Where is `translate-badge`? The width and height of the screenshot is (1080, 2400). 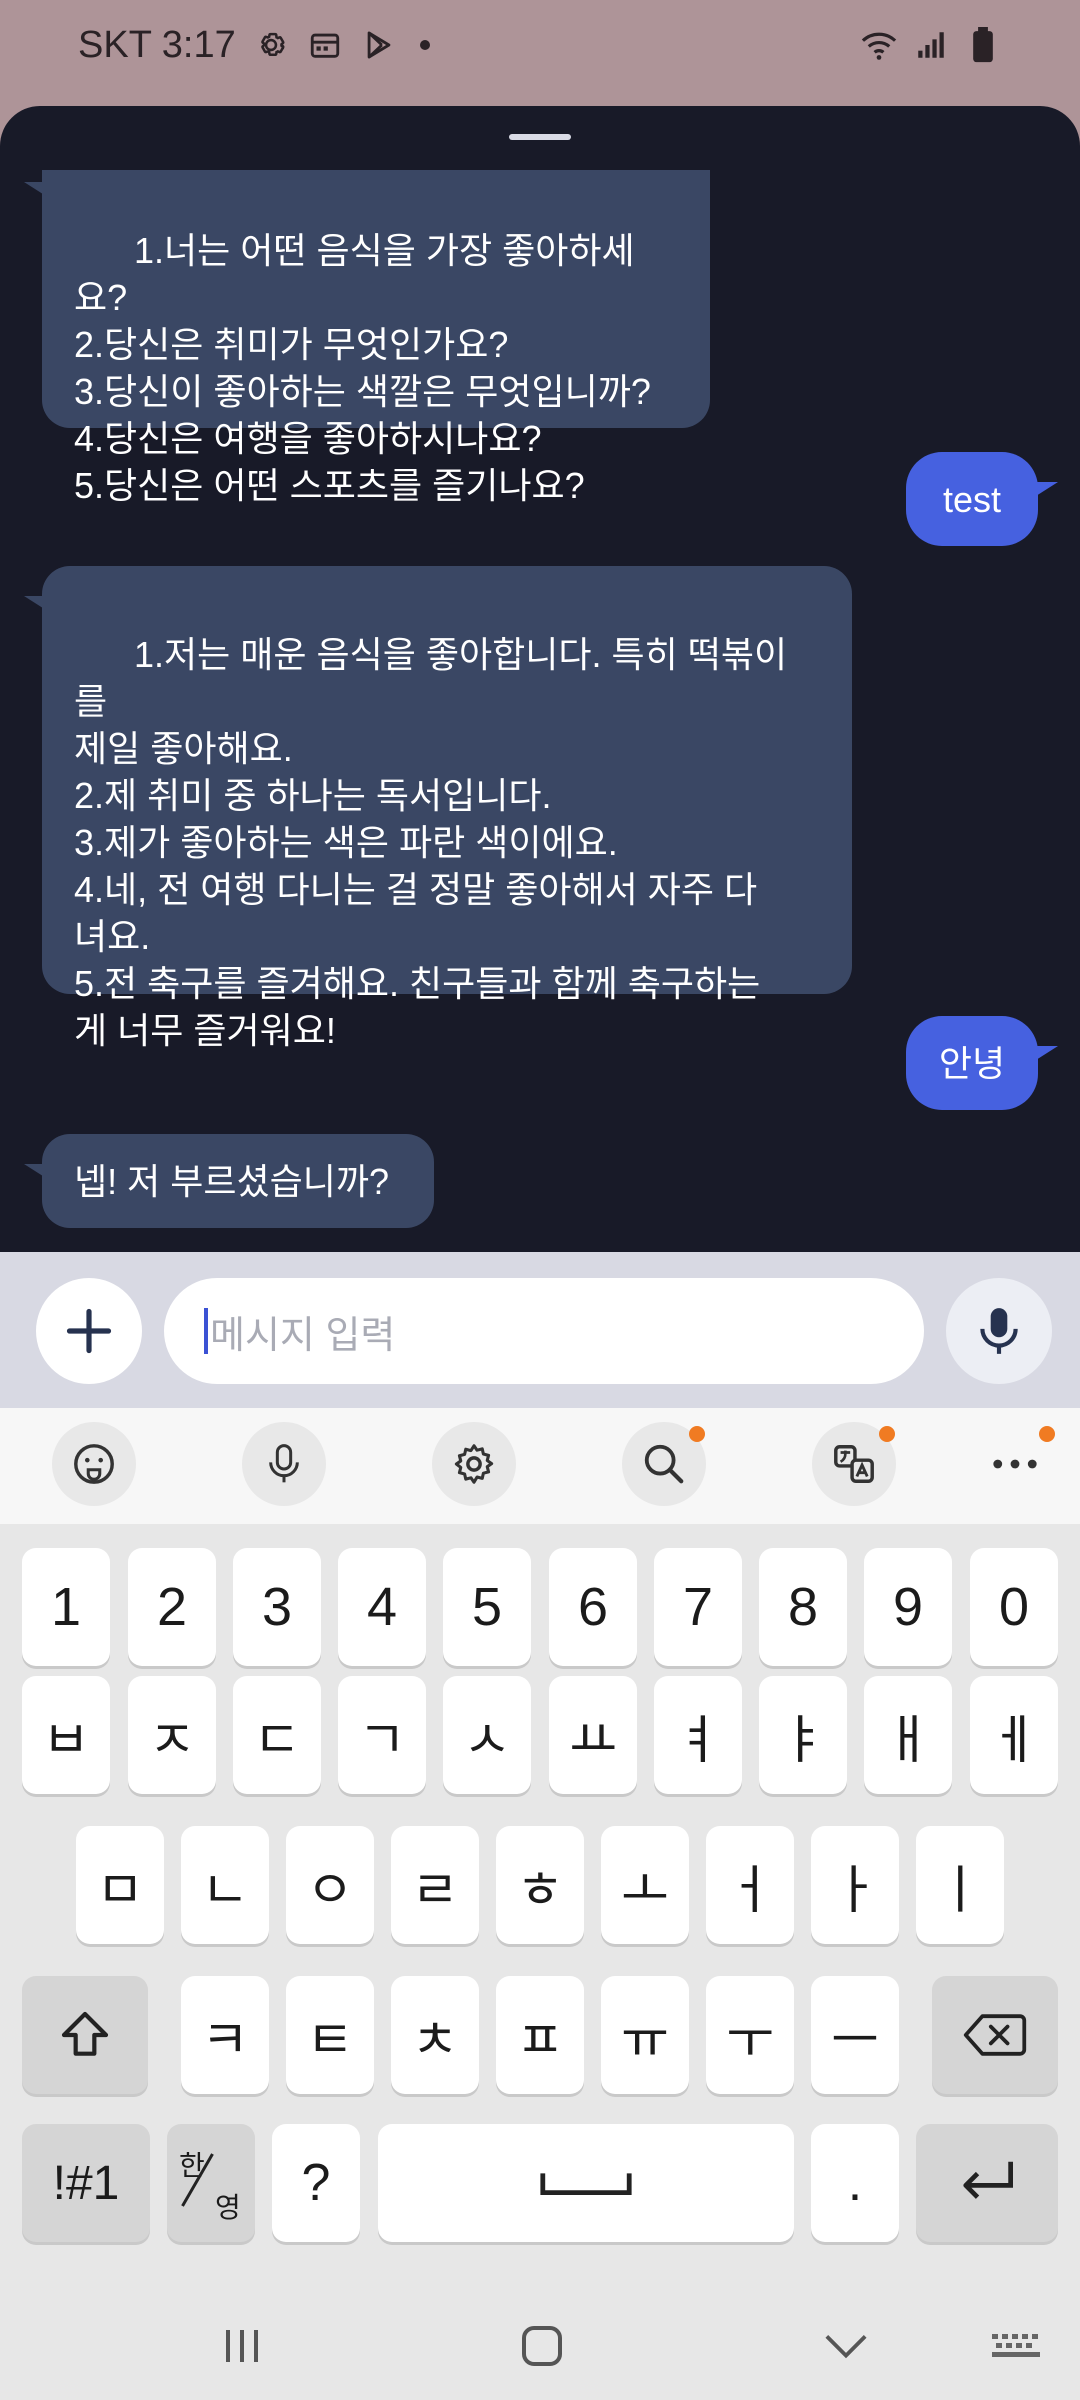 translate-badge is located at coordinates (887, 1434).